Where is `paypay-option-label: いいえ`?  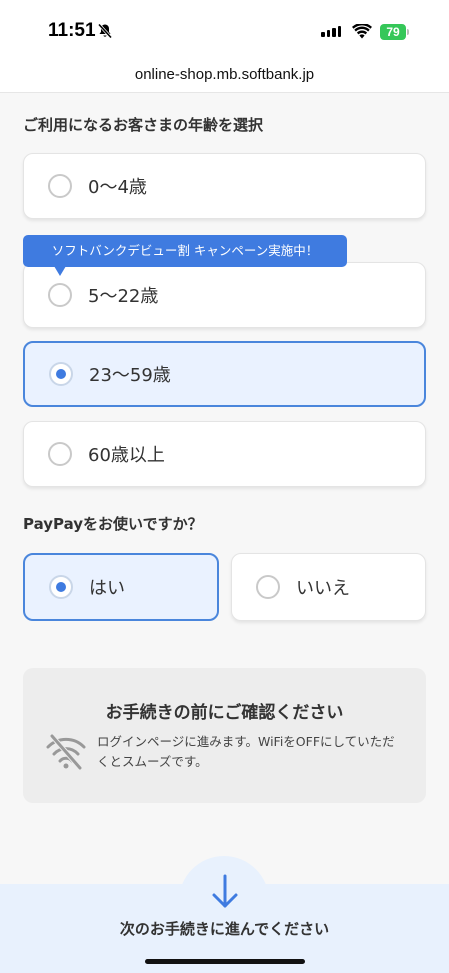 paypay-option-label: いいえ is located at coordinates (323, 588).